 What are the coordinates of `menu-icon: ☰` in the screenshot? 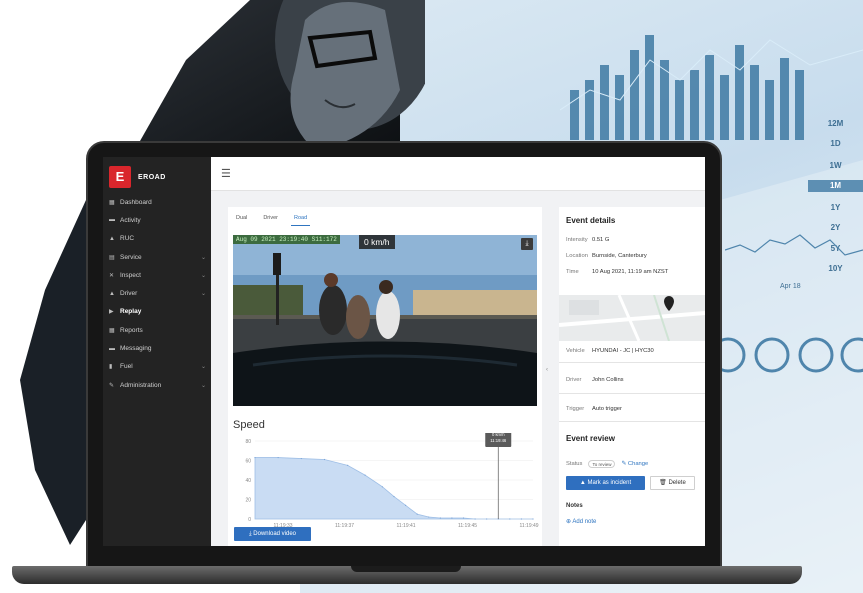 It's located at (226, 173).